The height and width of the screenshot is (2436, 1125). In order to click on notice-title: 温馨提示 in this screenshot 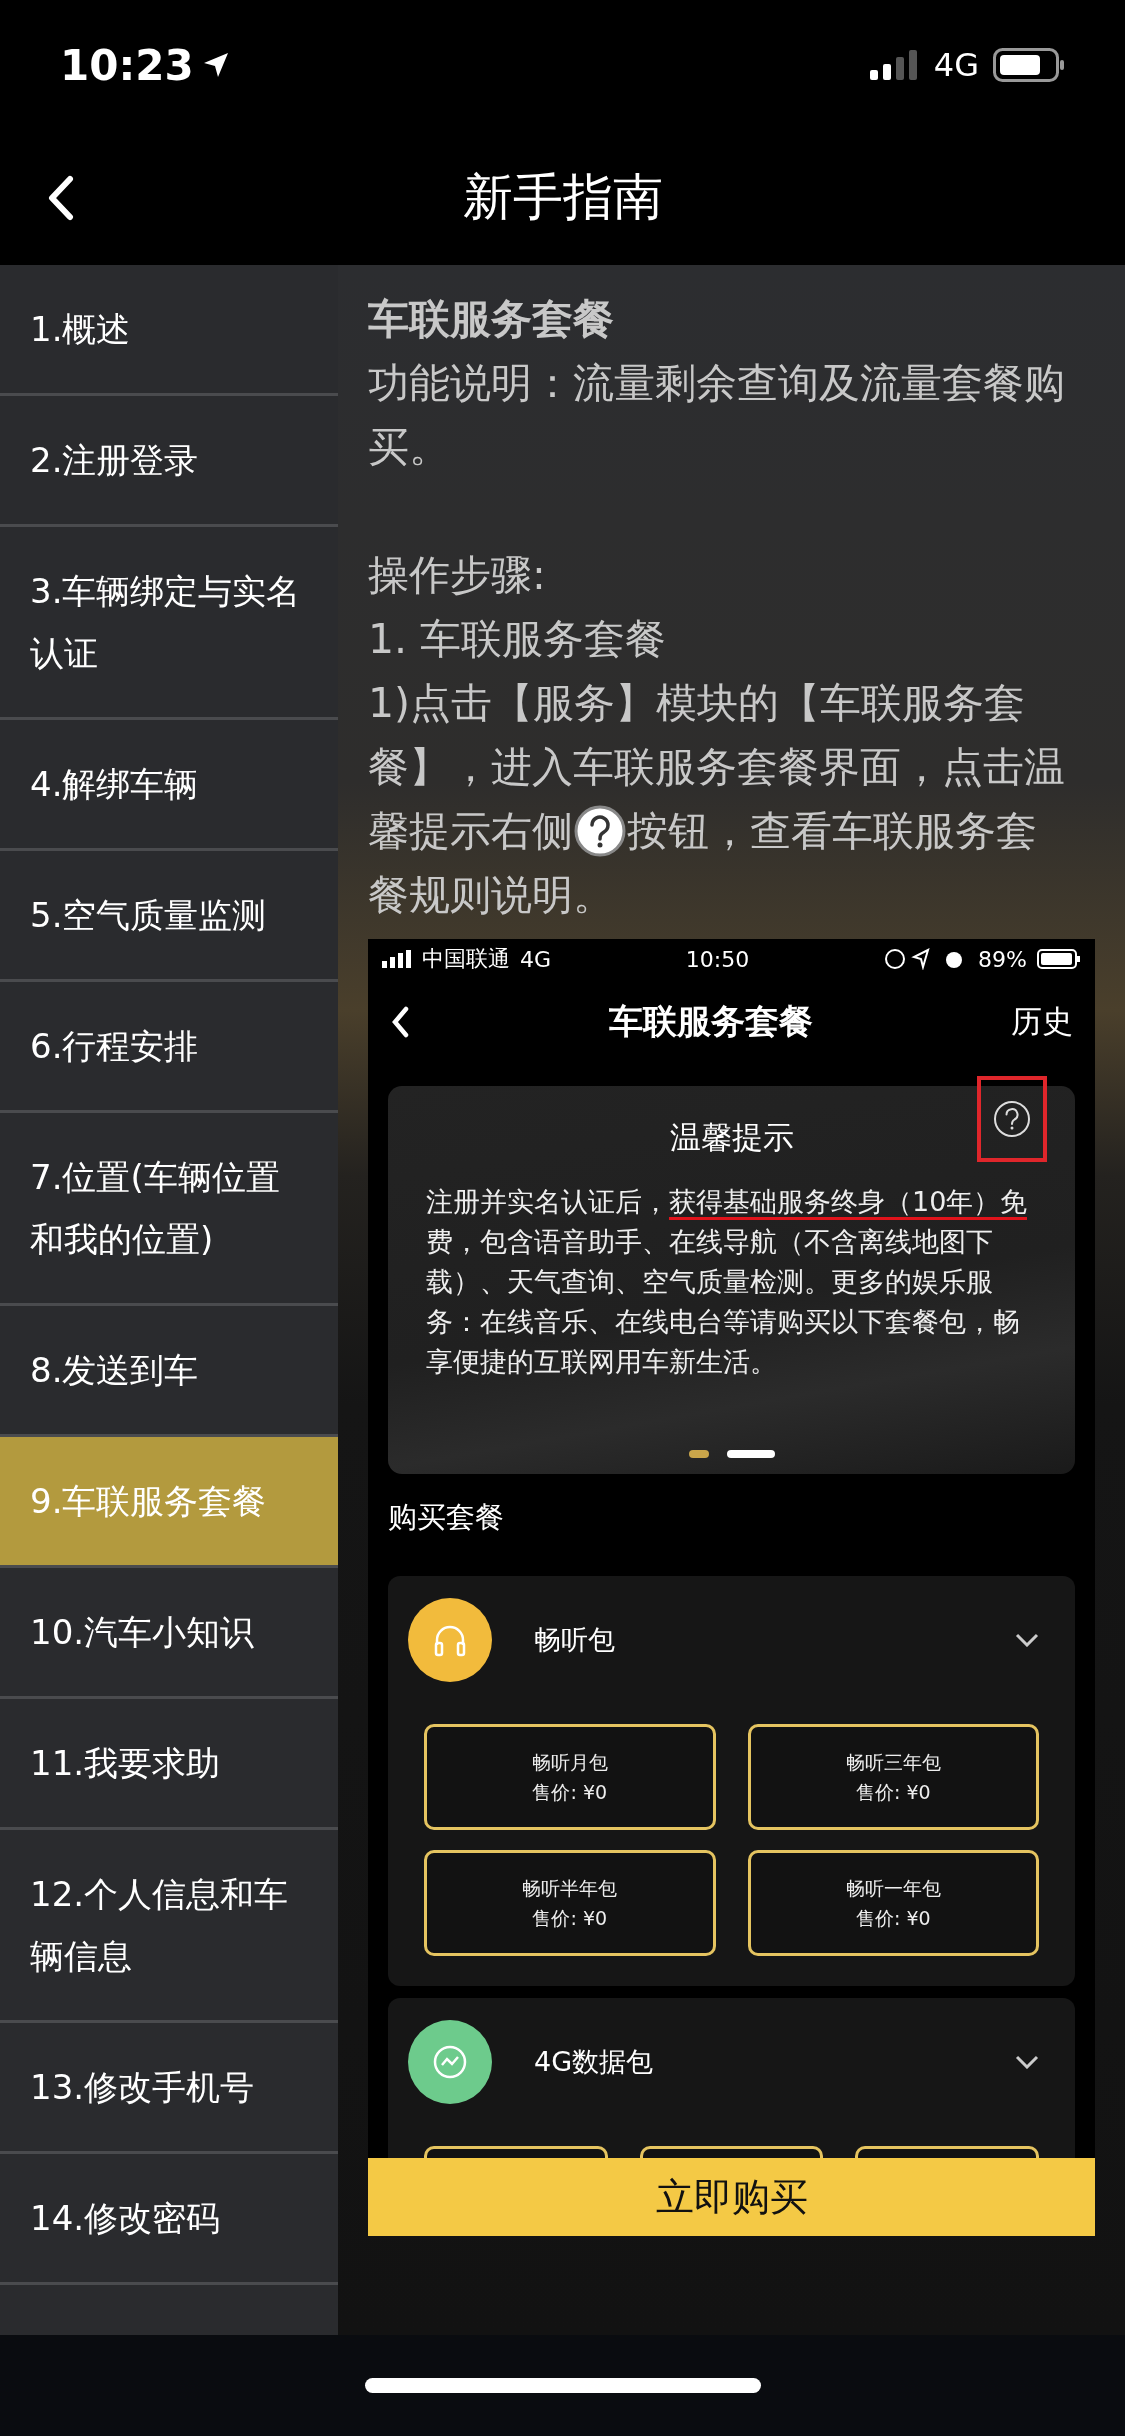, I will do `click(731, 1137)`.